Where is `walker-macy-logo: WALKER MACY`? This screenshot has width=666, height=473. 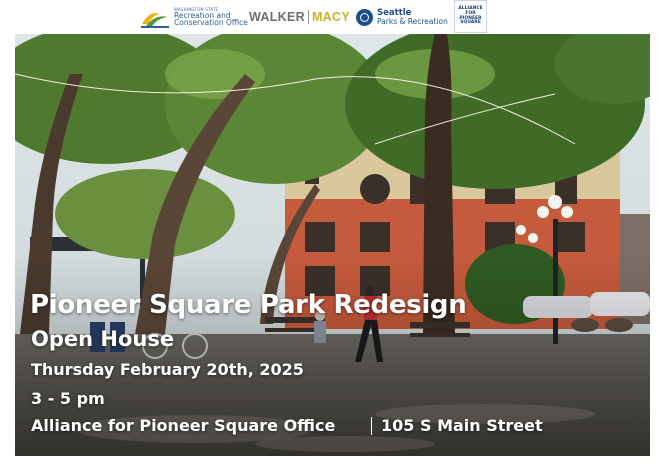 walker-macy-logo: WALKER MACY is located at coordinates (299, 17).